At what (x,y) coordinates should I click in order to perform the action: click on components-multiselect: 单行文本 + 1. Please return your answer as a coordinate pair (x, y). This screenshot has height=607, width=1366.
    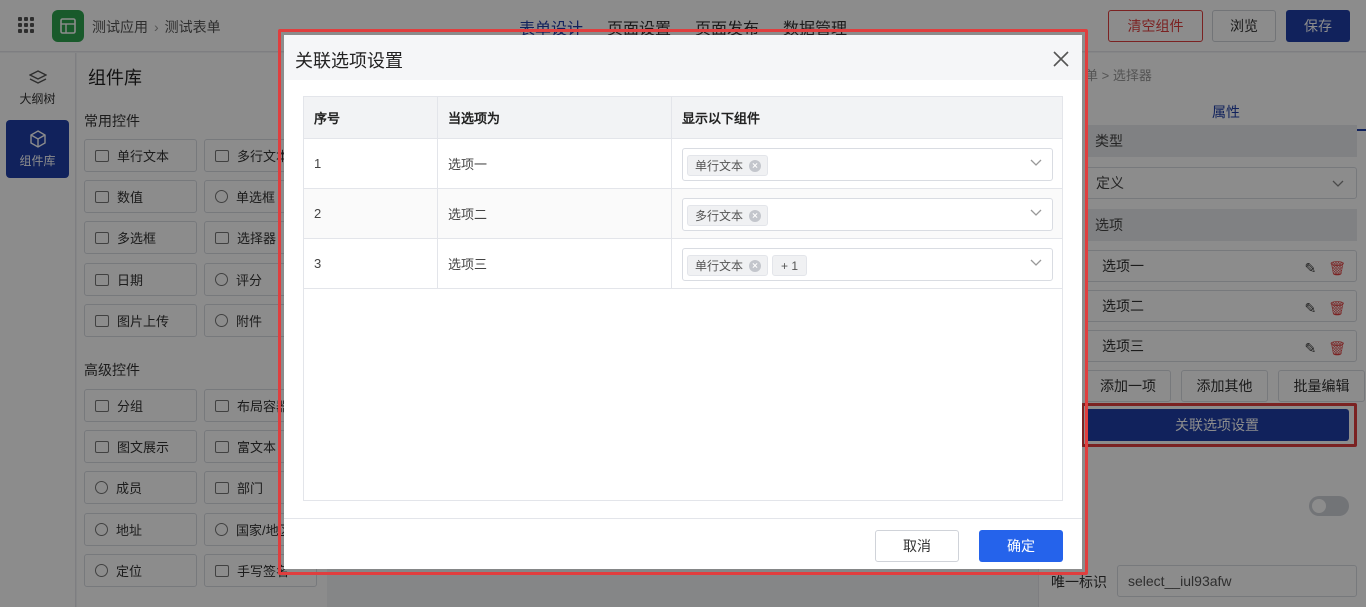
    Looking at the image, I should click on (867, 264).